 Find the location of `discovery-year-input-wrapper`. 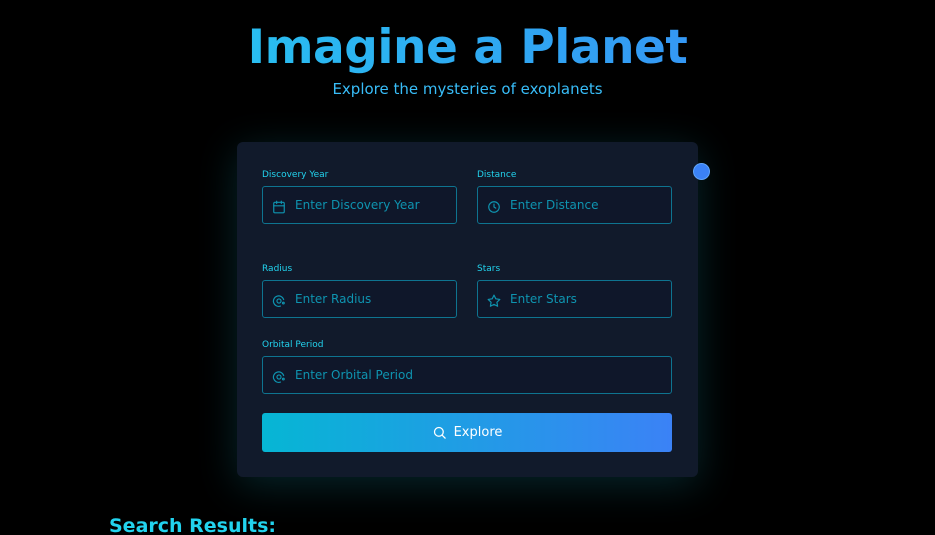

discovery-year-input-wrapper is located at coordinates (359, 205).